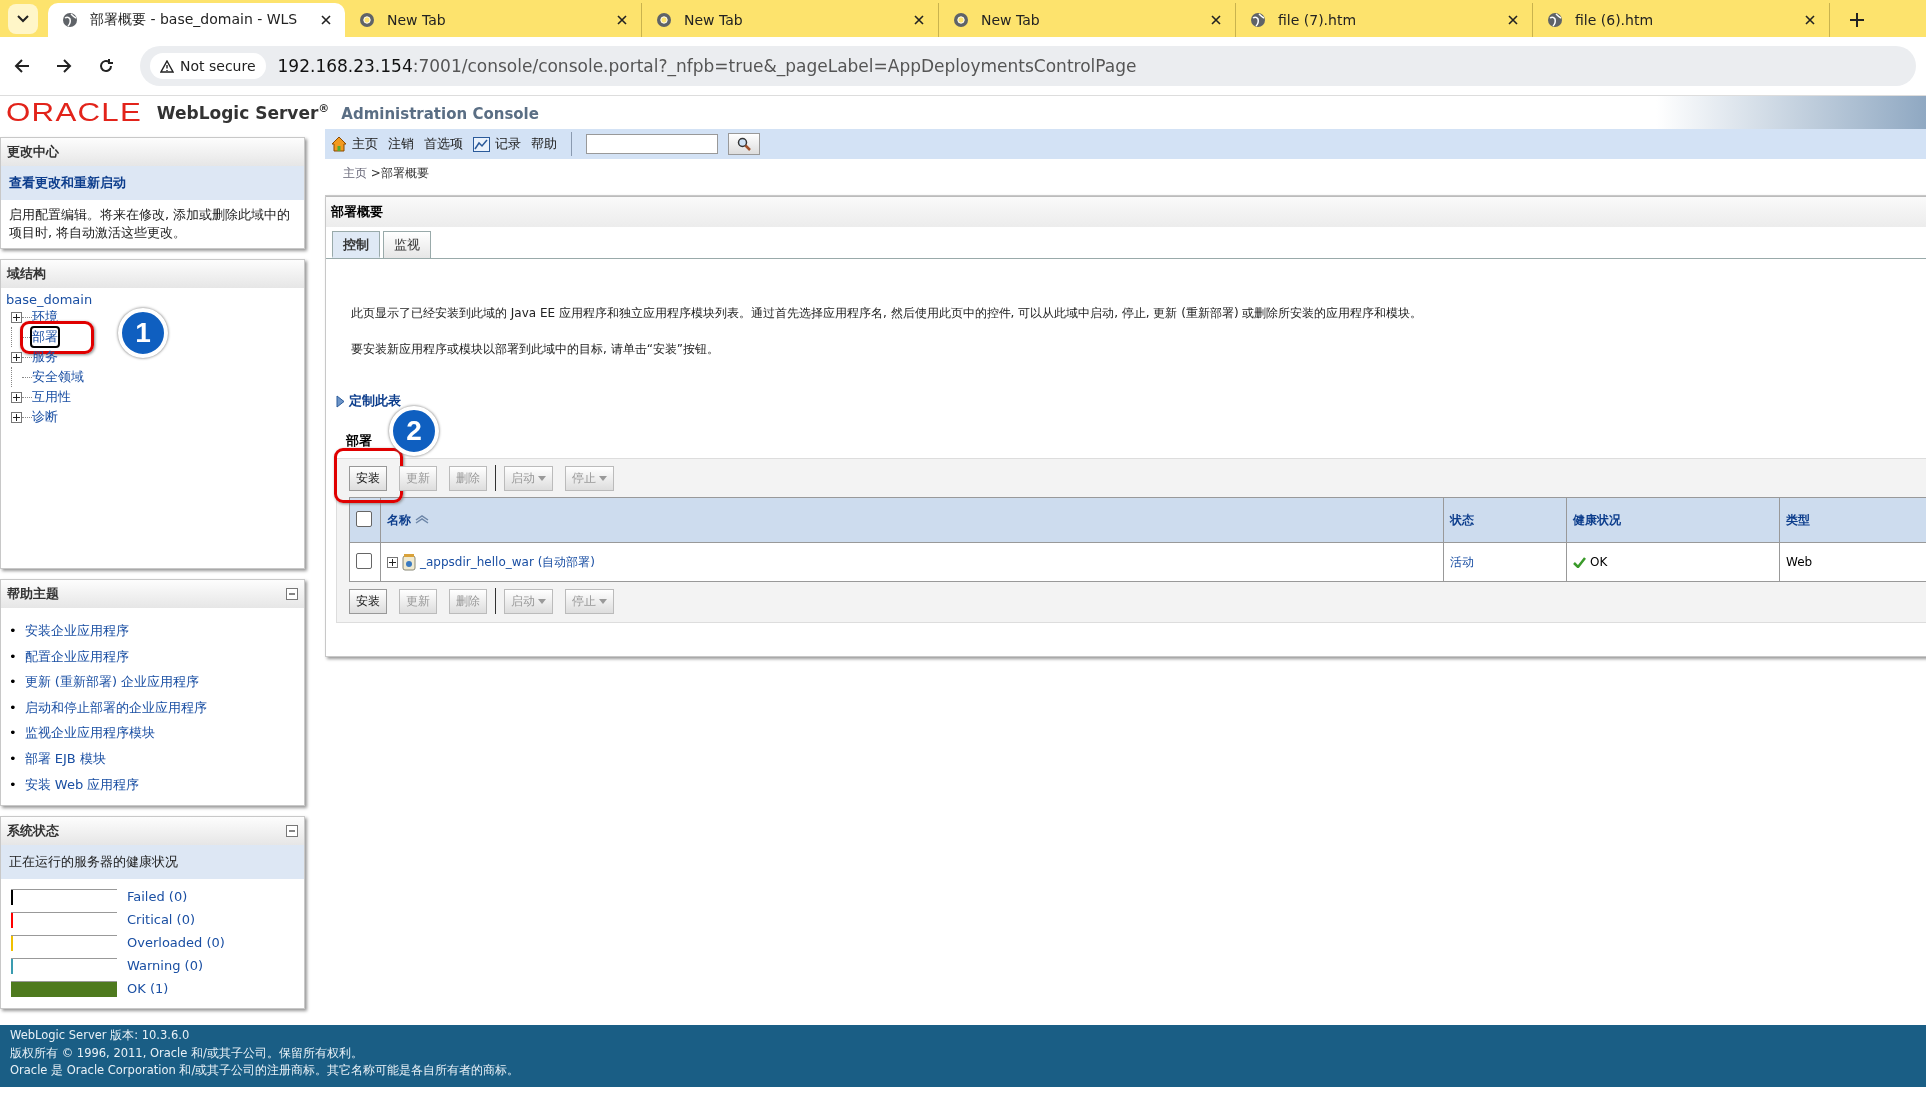  What do you see at coordinates (165, 966) in the screenshot?
I see `status-link: Warning (0)` at bounding box center [165, 966].